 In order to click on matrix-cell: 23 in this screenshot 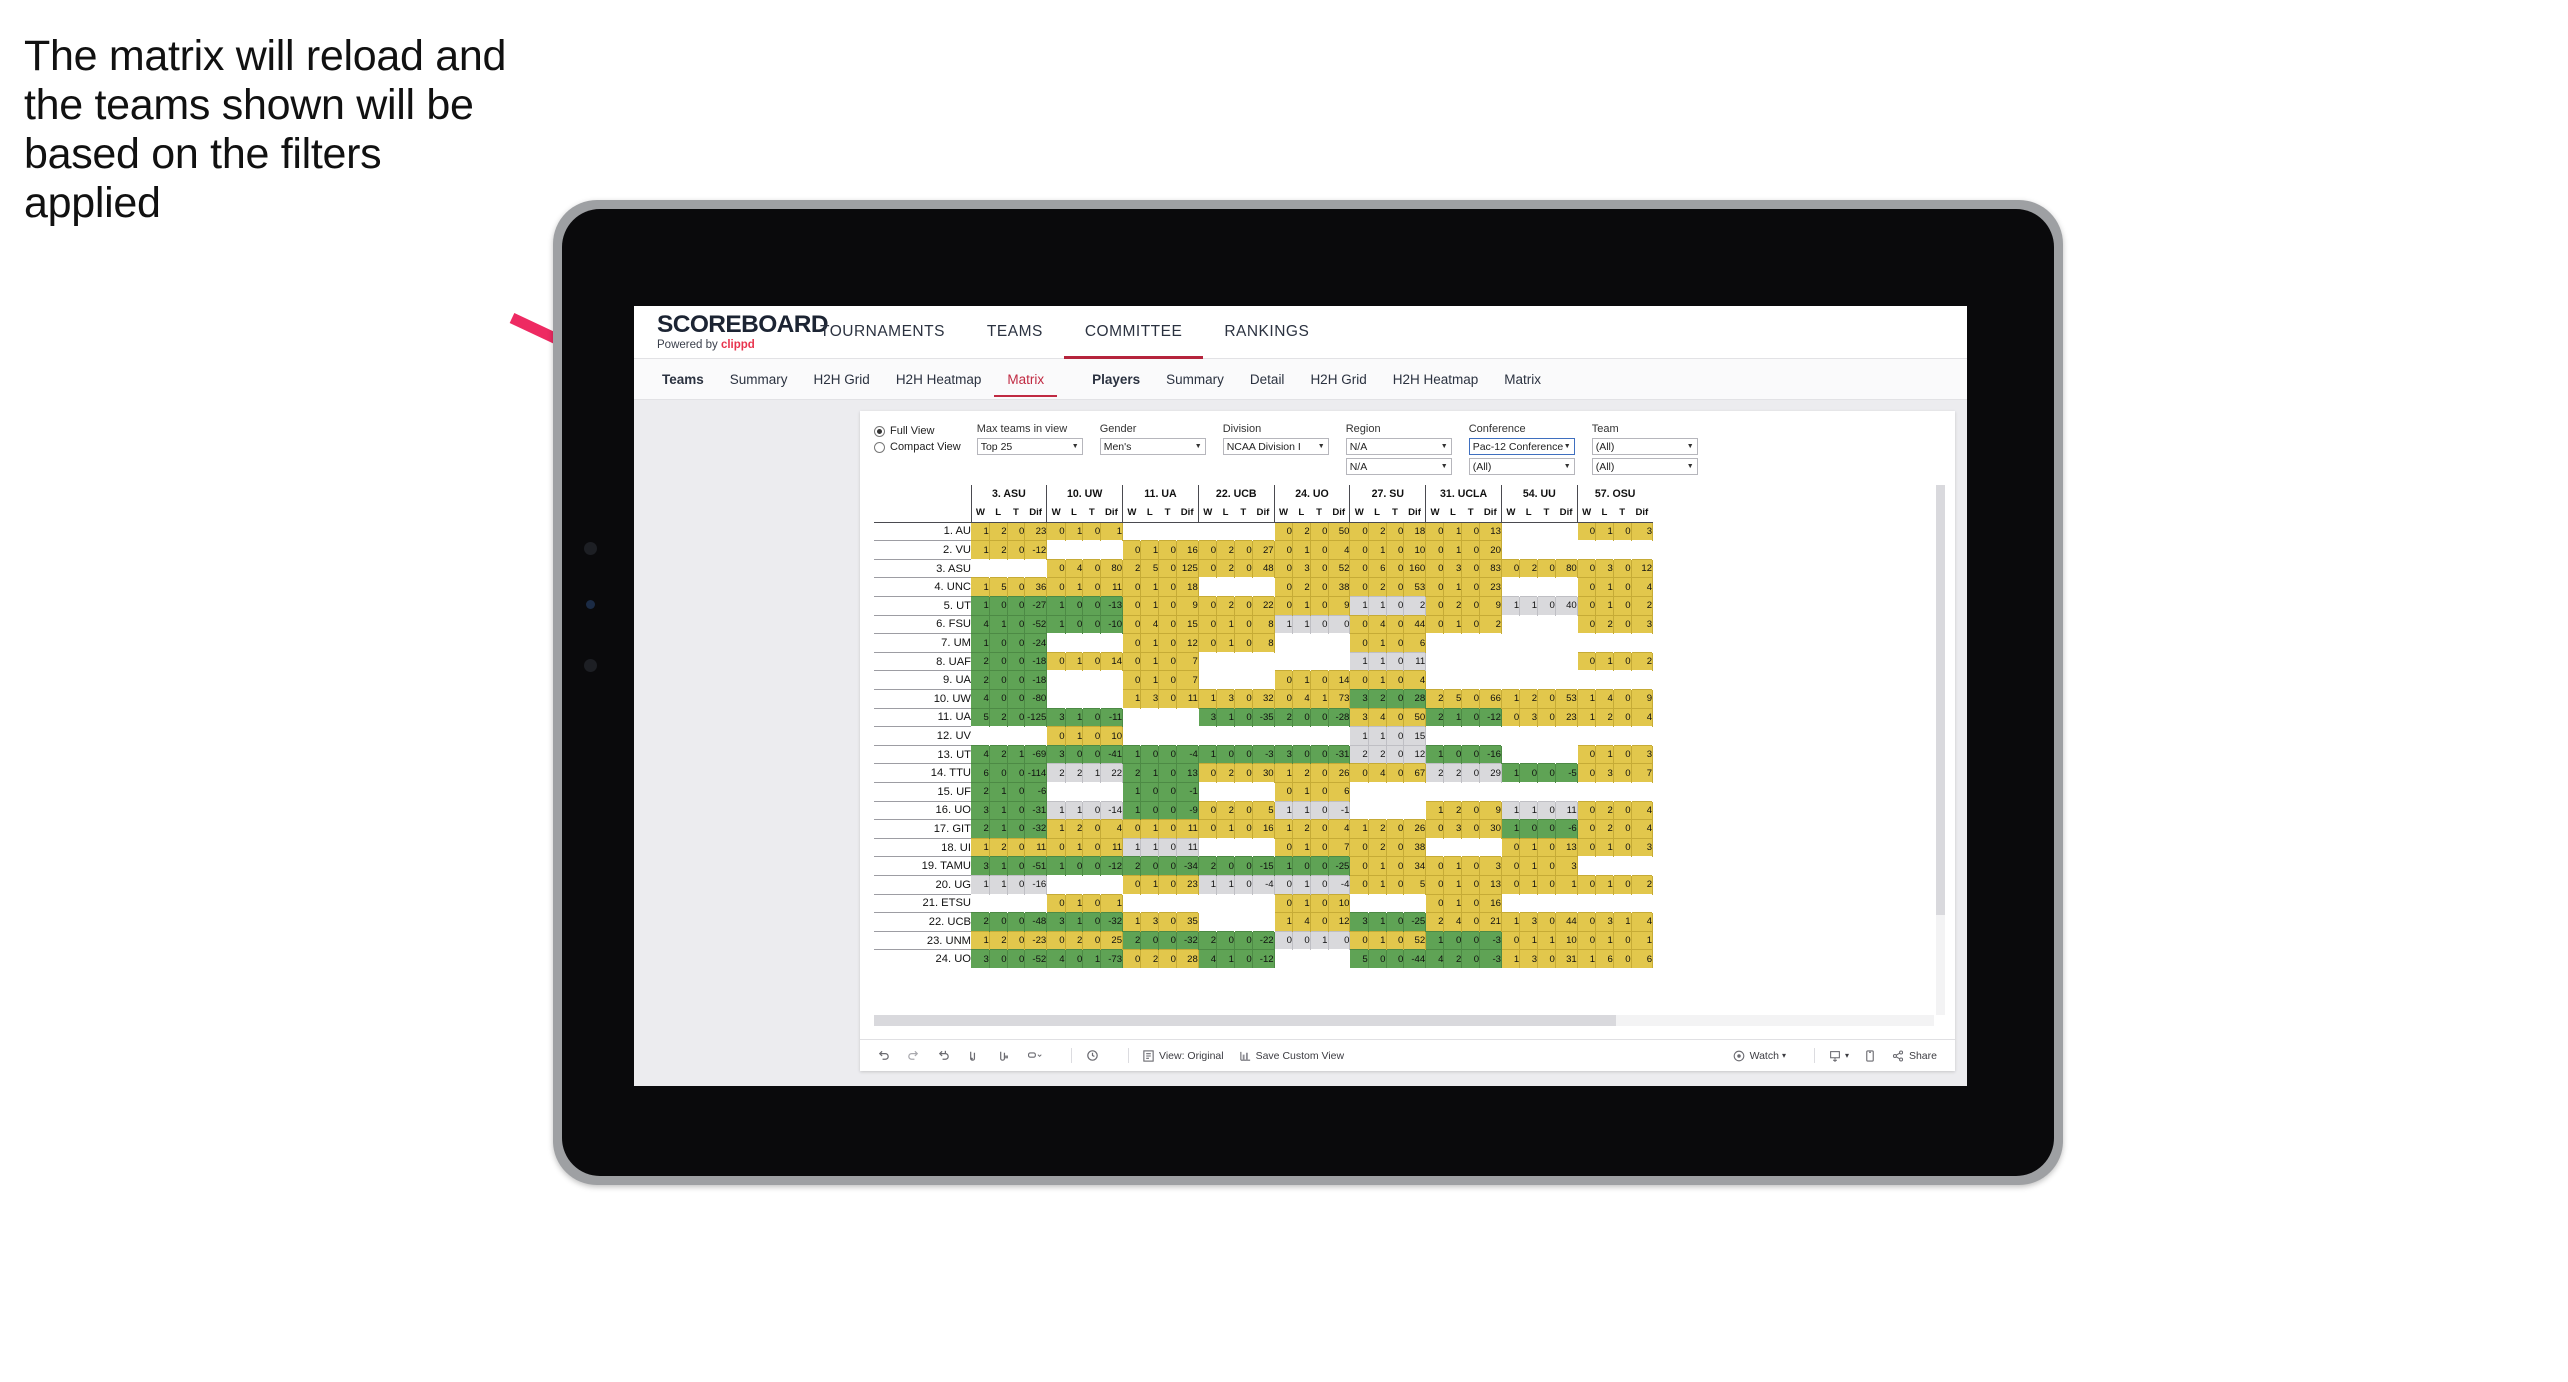, I will do `click(1566, 717)`.